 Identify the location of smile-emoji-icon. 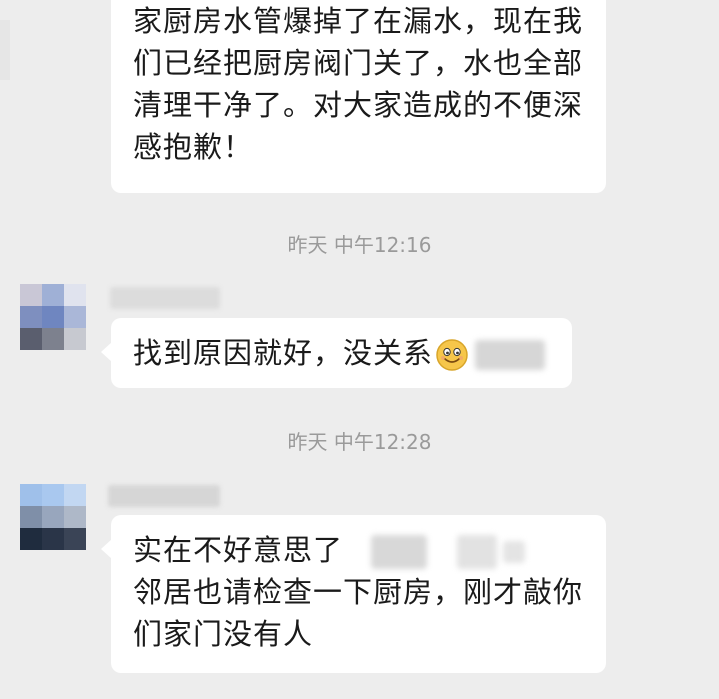
(452, 355).